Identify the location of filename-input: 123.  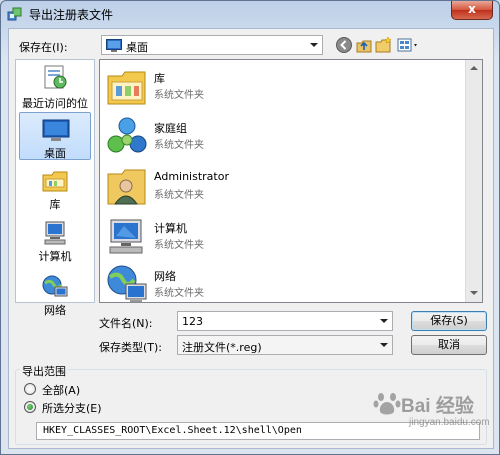
(285, 321).